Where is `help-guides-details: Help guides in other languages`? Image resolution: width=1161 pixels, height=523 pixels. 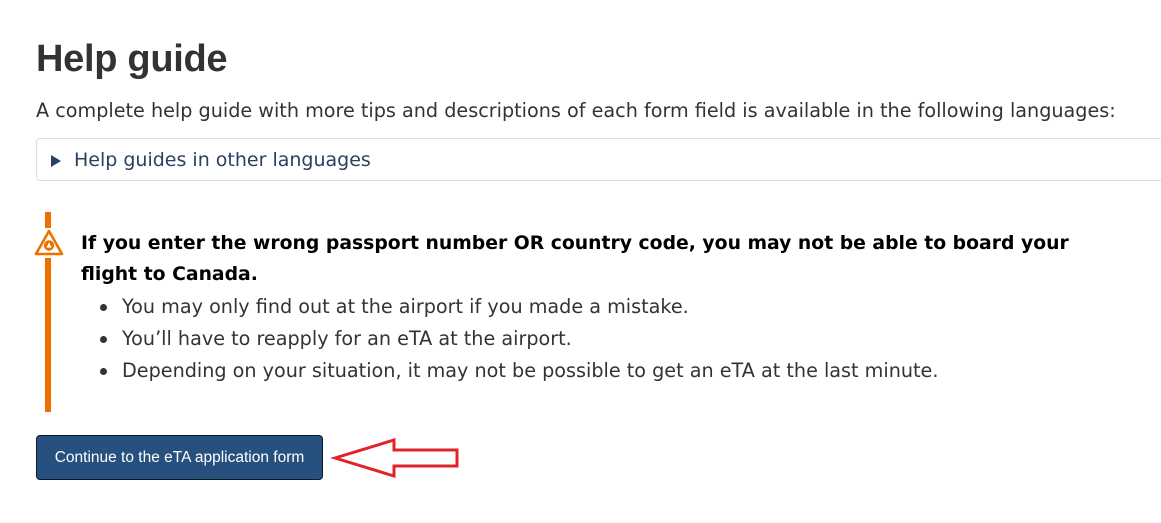
help-guides-details: Help guides in other languages is located at coordinates (598, 159).